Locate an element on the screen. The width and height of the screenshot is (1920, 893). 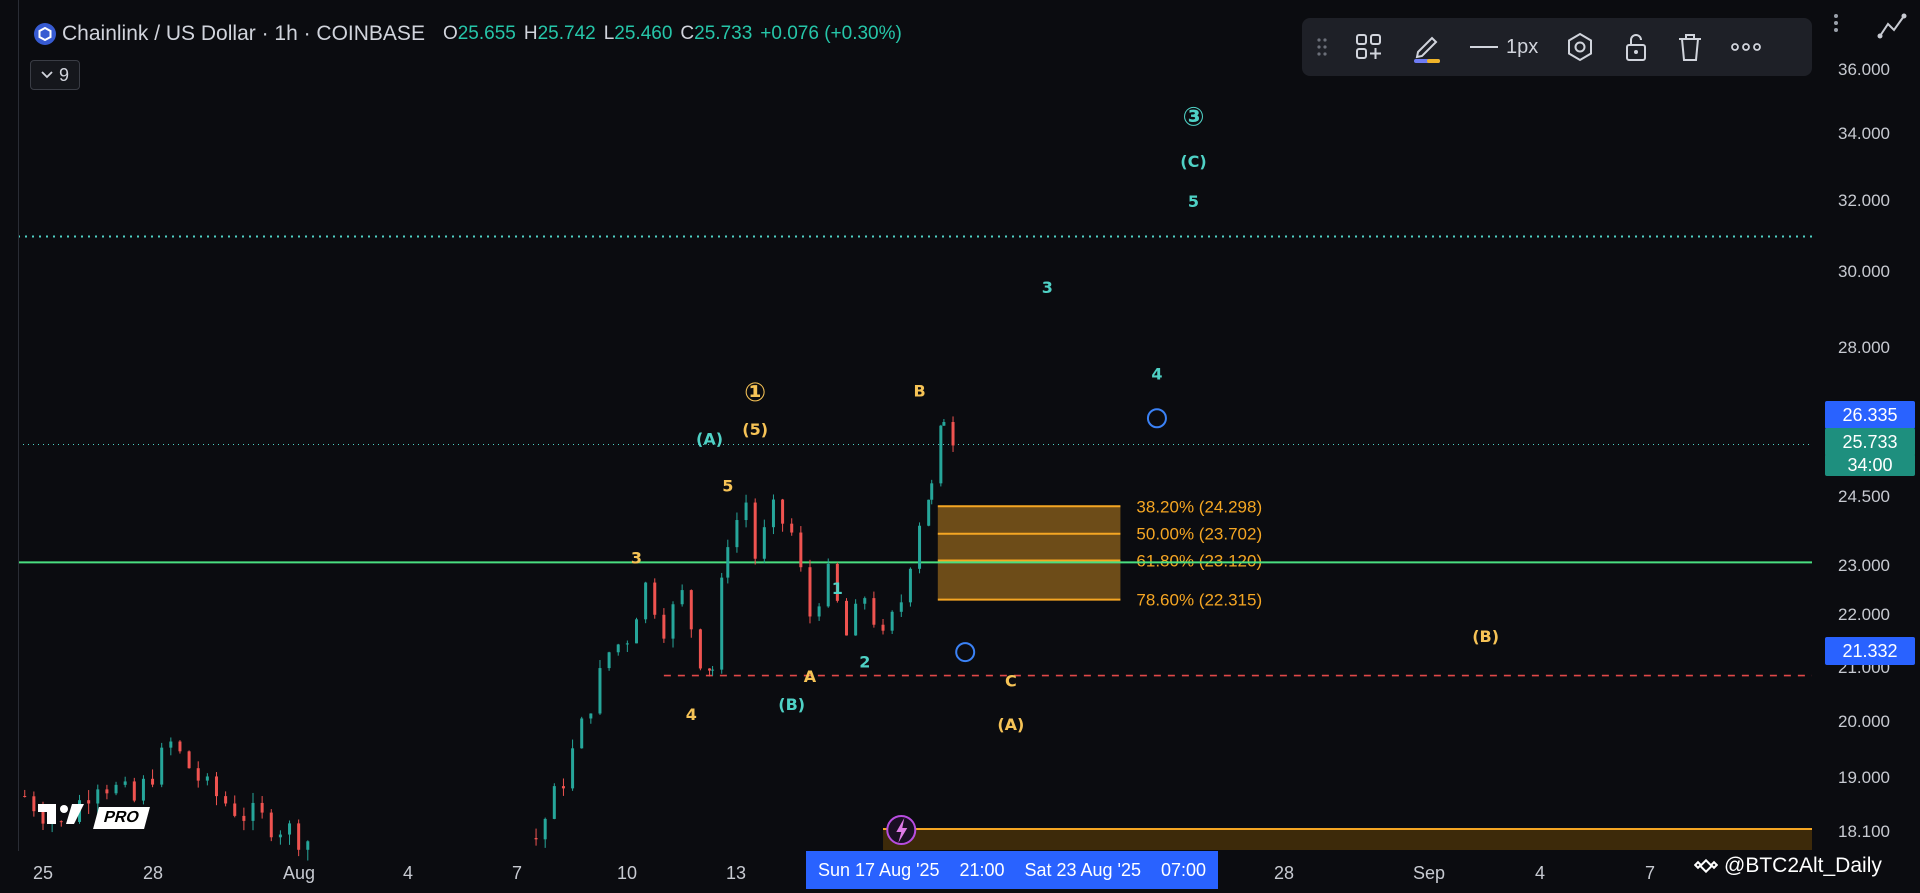
trash-icon is located at coordinates (1690, 47).